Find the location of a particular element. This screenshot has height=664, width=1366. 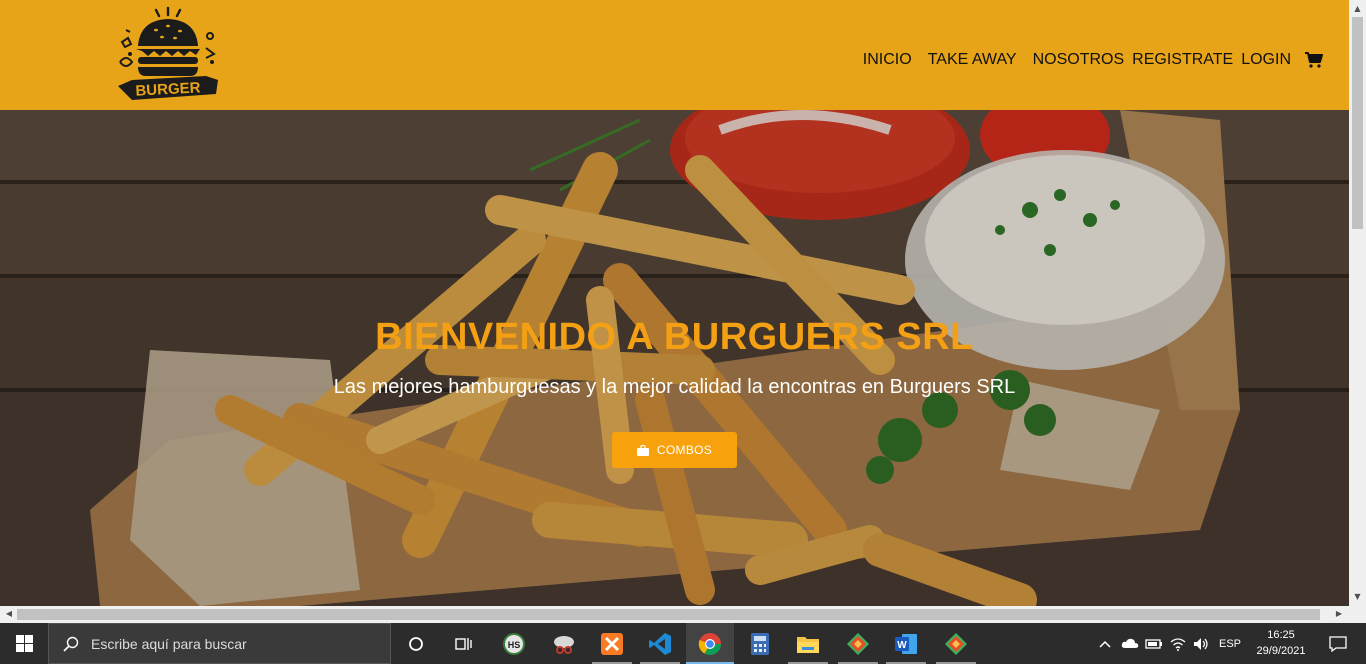

burger-logo: BURGER is located at coordinates (168, 55).